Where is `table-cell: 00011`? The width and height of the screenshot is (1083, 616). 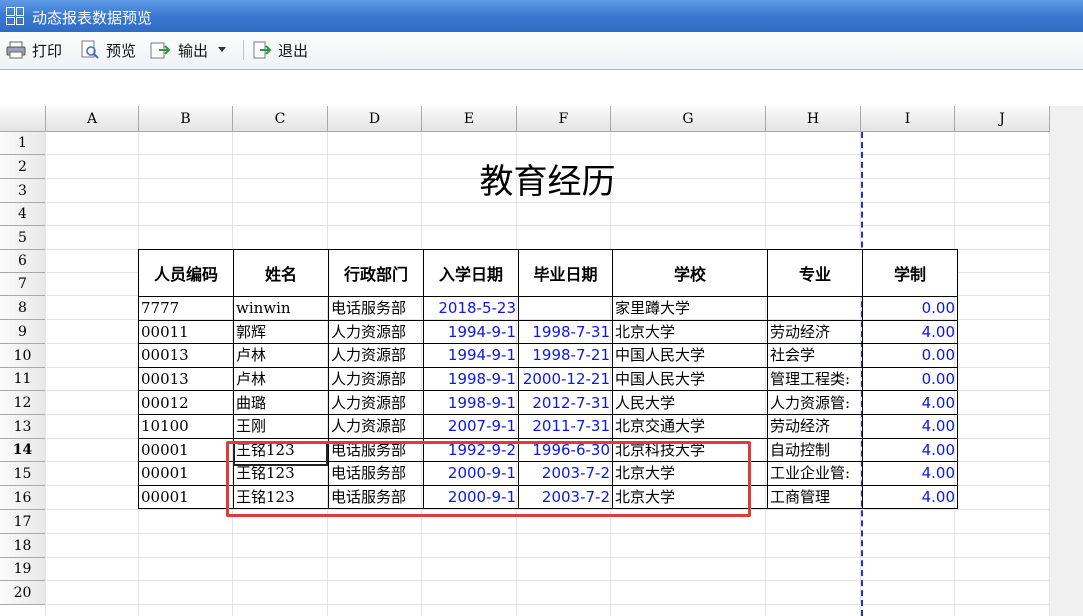 table-cell: 00011 is located at coordinates (186, 332).